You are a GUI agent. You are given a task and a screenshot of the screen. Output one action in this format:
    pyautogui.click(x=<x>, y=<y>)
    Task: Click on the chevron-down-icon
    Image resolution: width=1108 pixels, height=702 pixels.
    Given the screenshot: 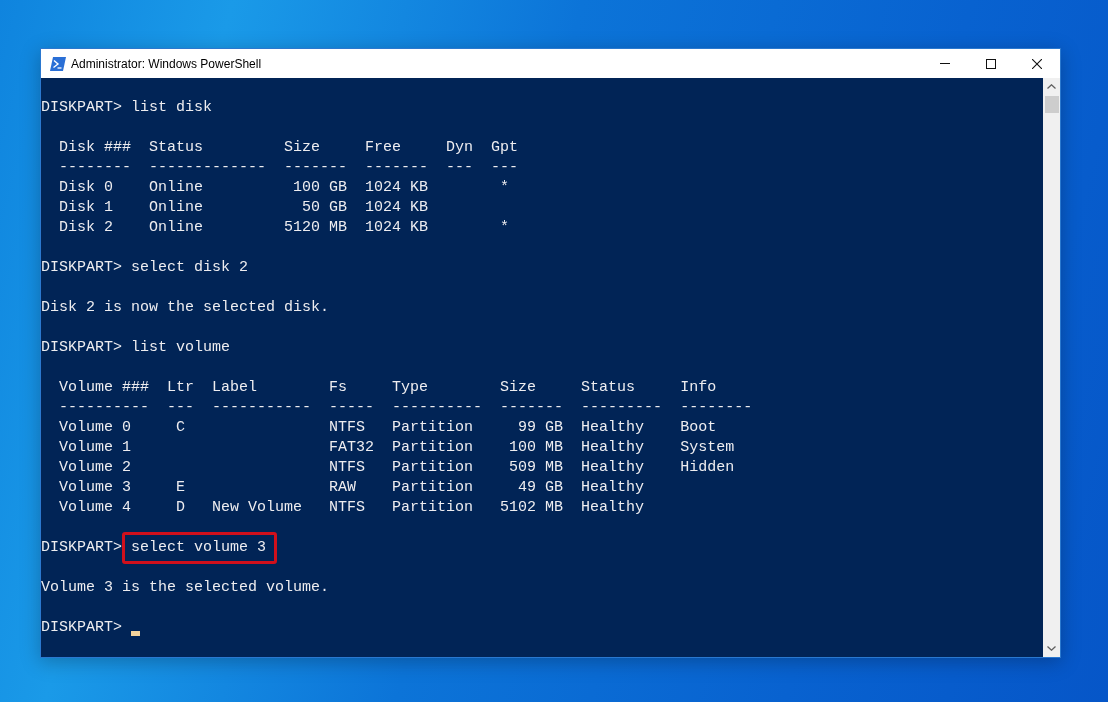 What is the action you would take?
    pyautogui.click(x=1051, y=648)
    